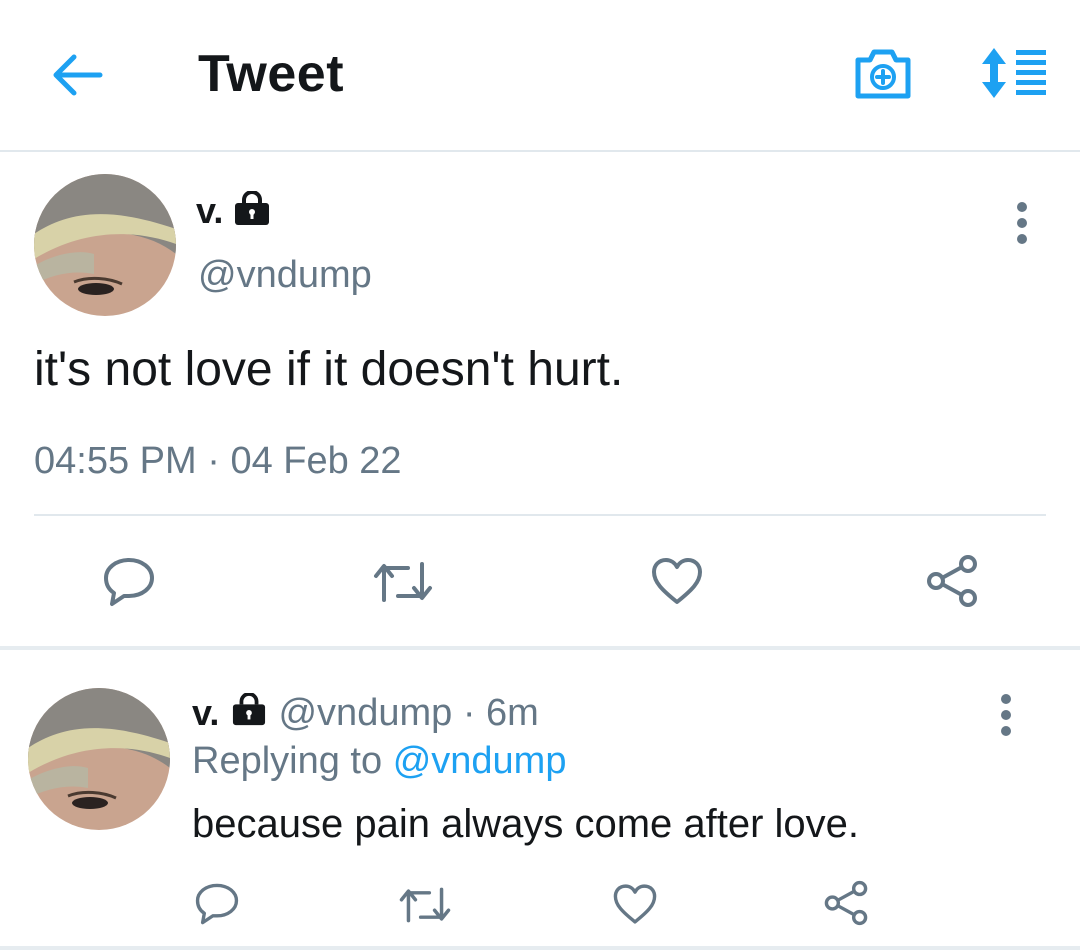  What do you see at coordinates (329, 369) in the screenshot?
I see `tweet-text: it's not love if it doesn't hurt.` at bounding box center [329, 369].